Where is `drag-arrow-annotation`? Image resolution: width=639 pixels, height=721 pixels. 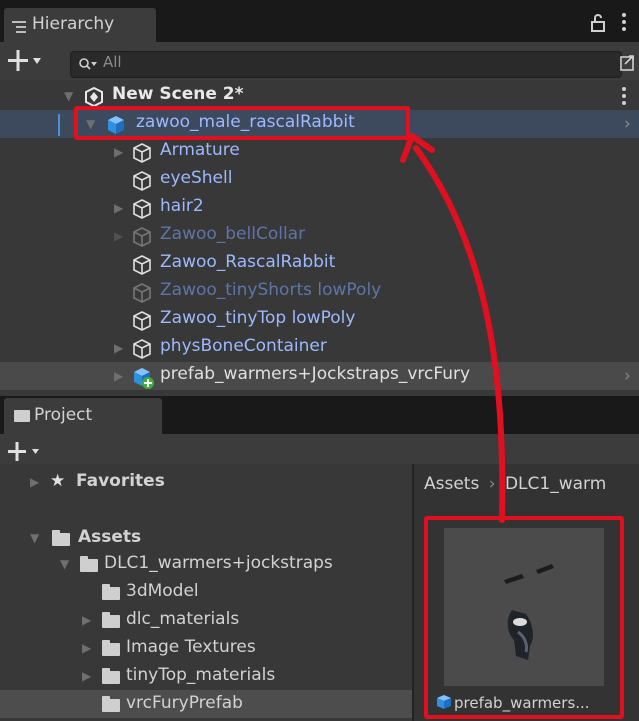
drag-arrow-annotation is located at coordinates (453, 328).